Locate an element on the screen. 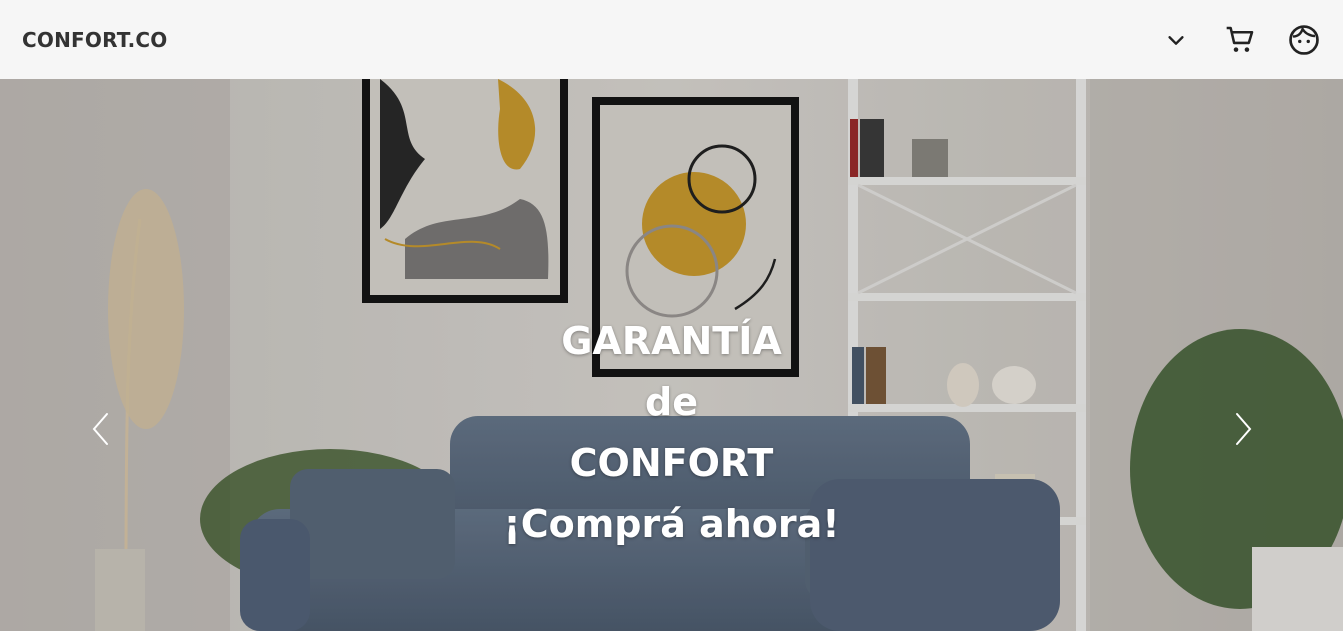 This screenshot has height=631, width=1343. hero-line-2: de is located at coordinates (671, 402).